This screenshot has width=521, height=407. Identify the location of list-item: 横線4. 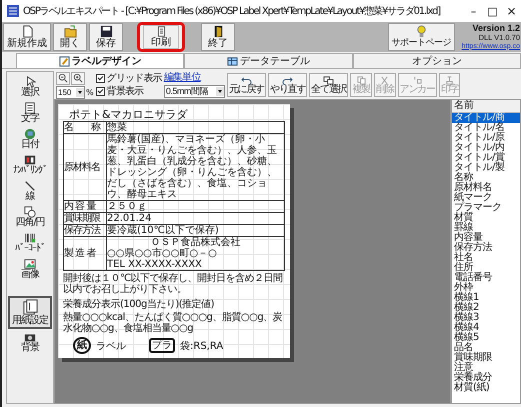
(486, 328).